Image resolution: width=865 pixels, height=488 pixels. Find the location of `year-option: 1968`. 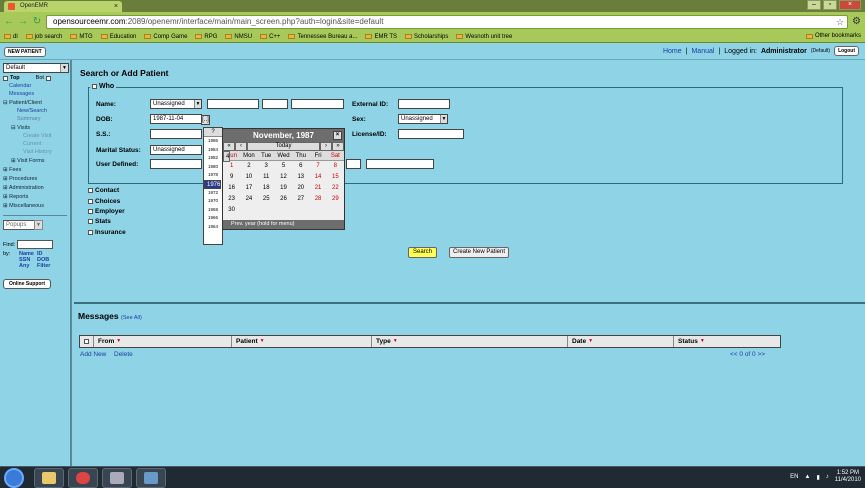

year-option: 1968 is located at coordinates (213, 210).